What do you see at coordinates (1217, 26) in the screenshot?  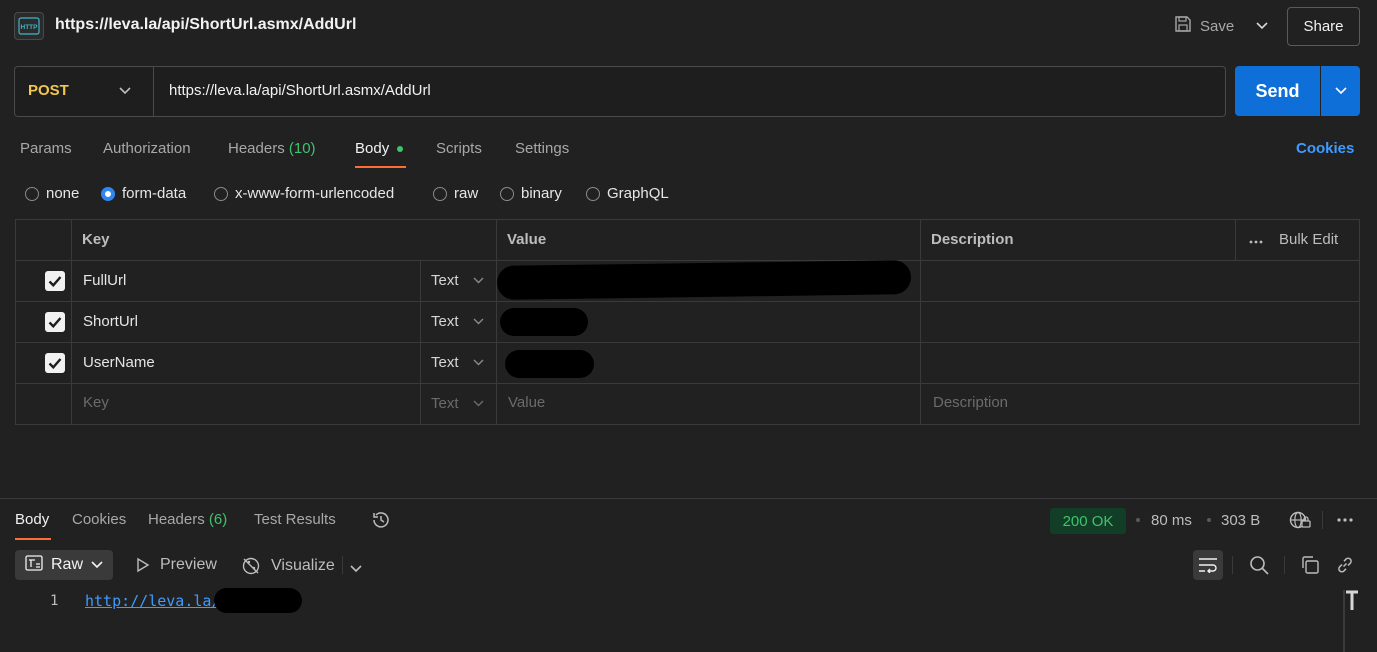 I see `save-label: Save` at bounding box center [1217, 26].